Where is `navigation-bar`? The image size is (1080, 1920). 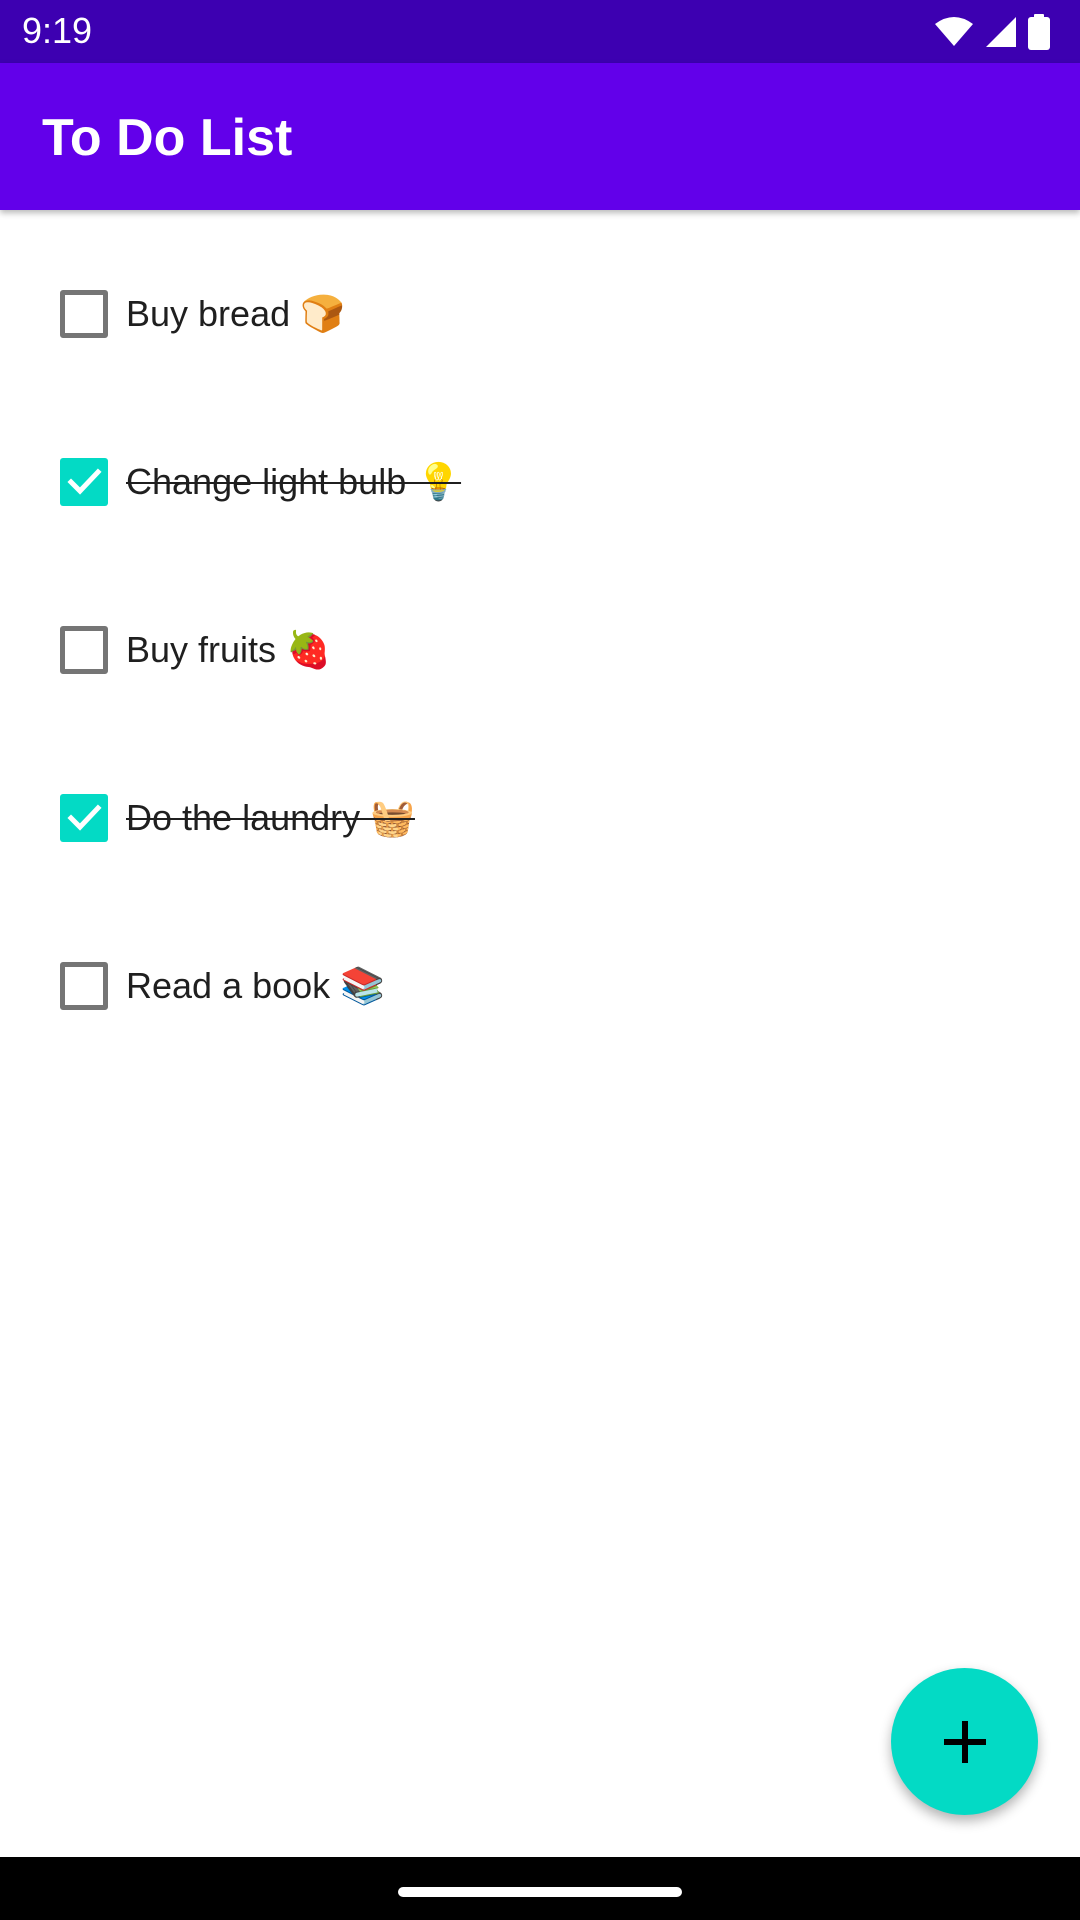
navigation-bar is located at coordinates (540, 1888).